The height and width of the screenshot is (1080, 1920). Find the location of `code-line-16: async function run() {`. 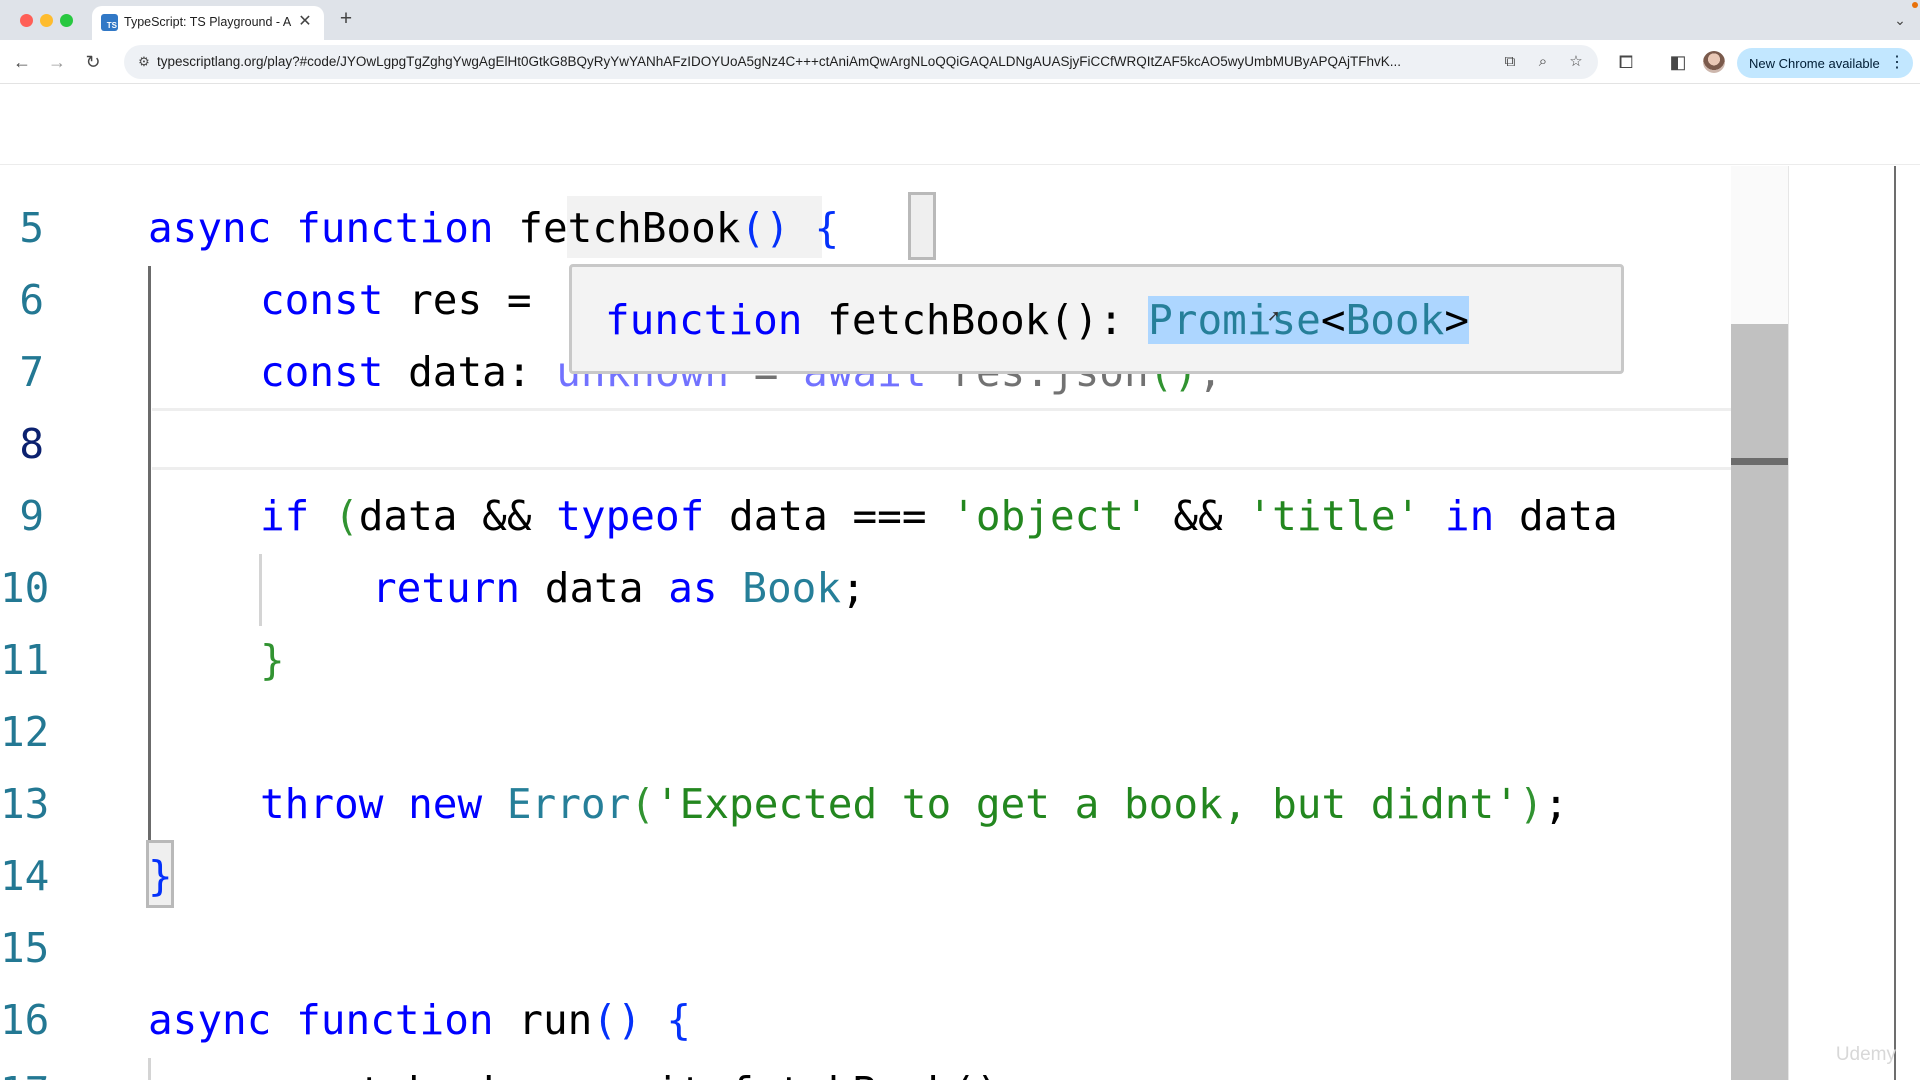

code-line-16: async function run() { is located at coordinates (419, 1020).